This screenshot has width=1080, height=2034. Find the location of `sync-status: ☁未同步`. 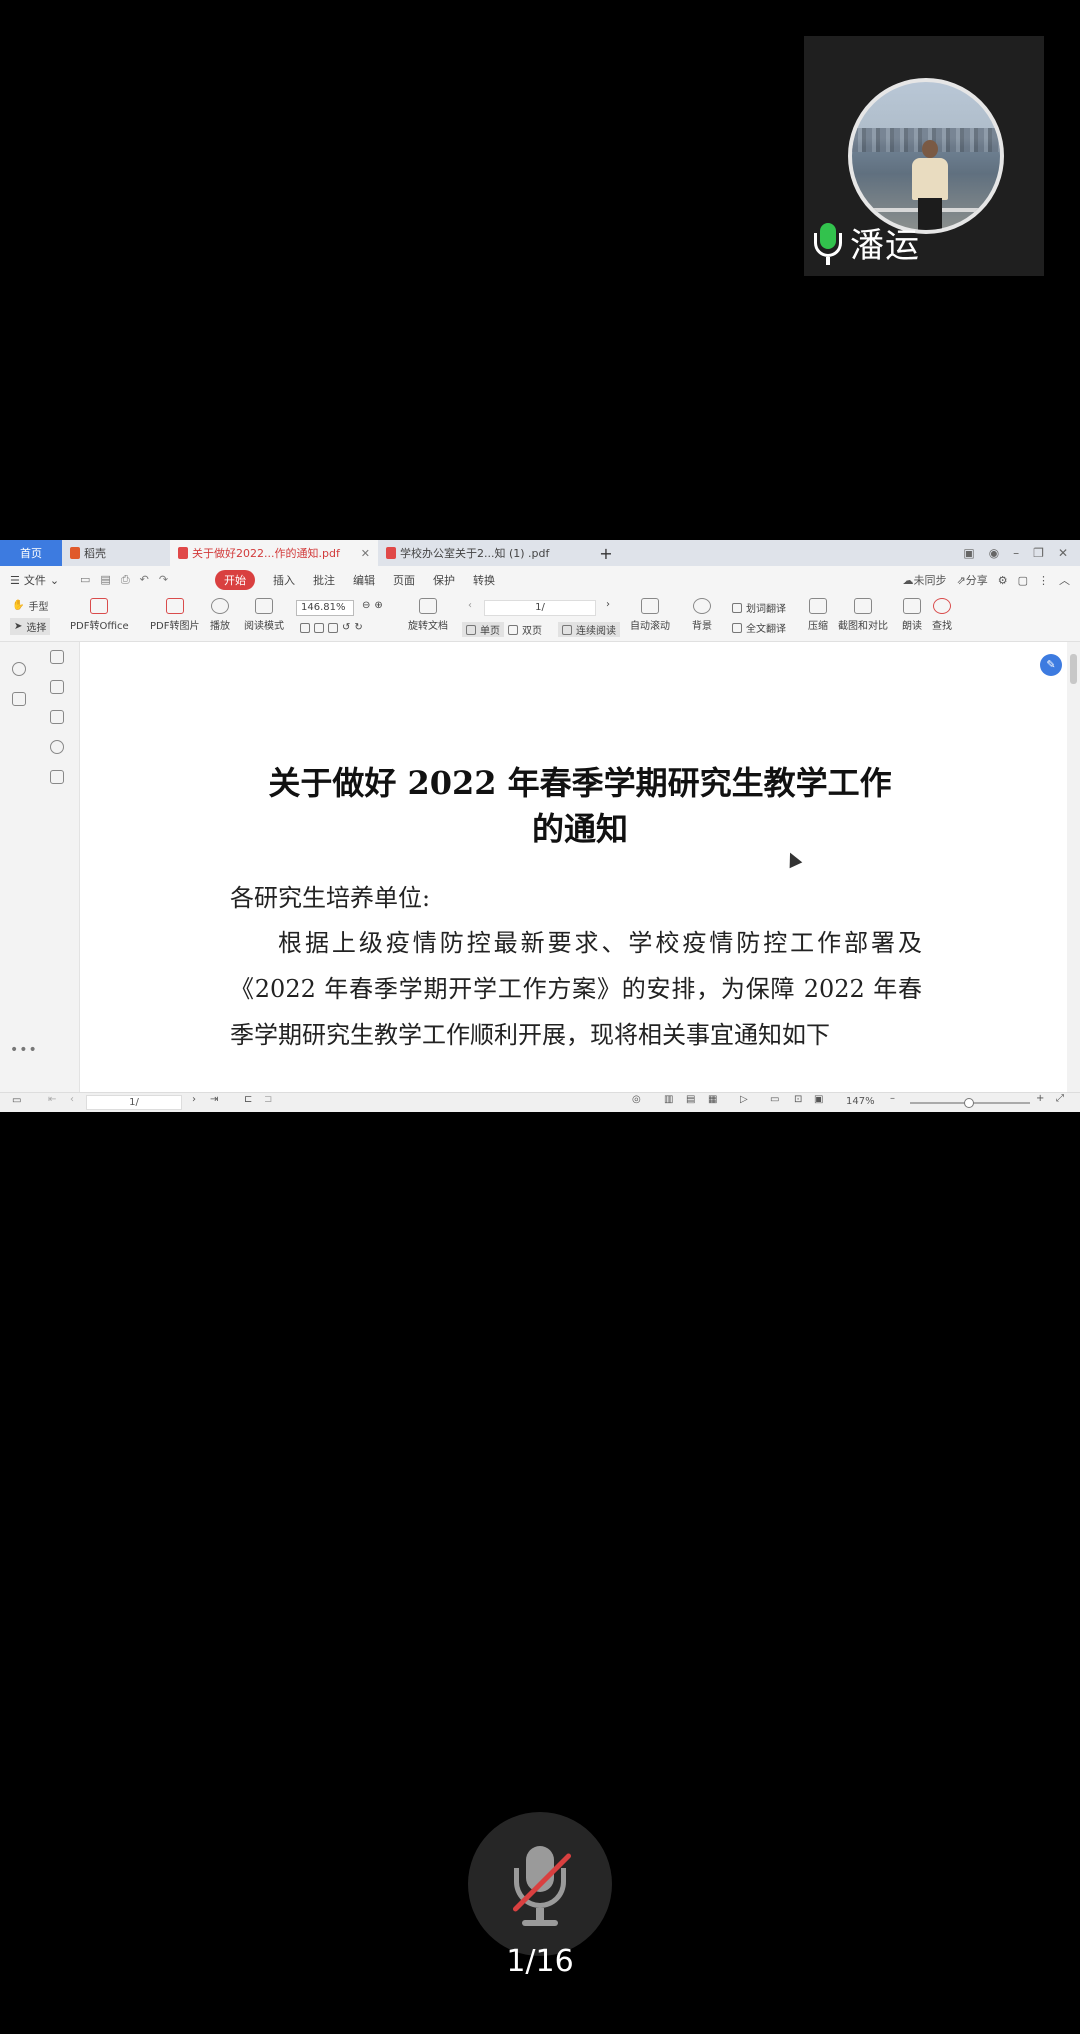

sync-status: ☁未同步 is located at coordinates (925, 580).